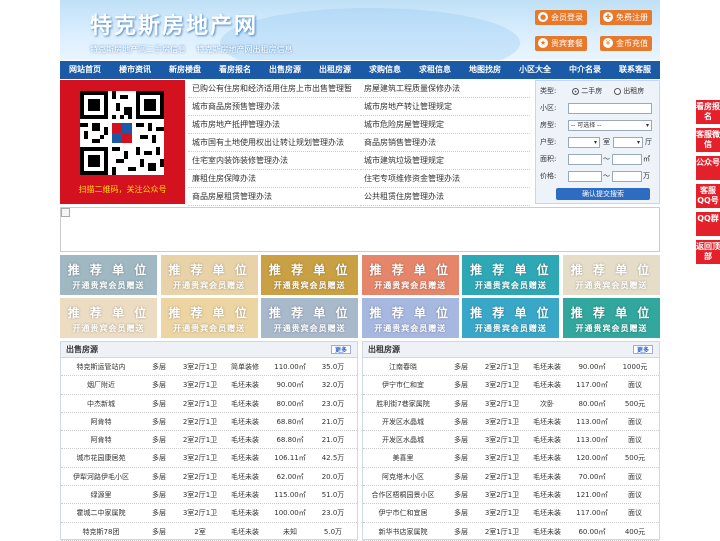  Describe the element at coordinates (101, 531) in the screenshot. I see `listing-name: 特克斯78团` at that location.